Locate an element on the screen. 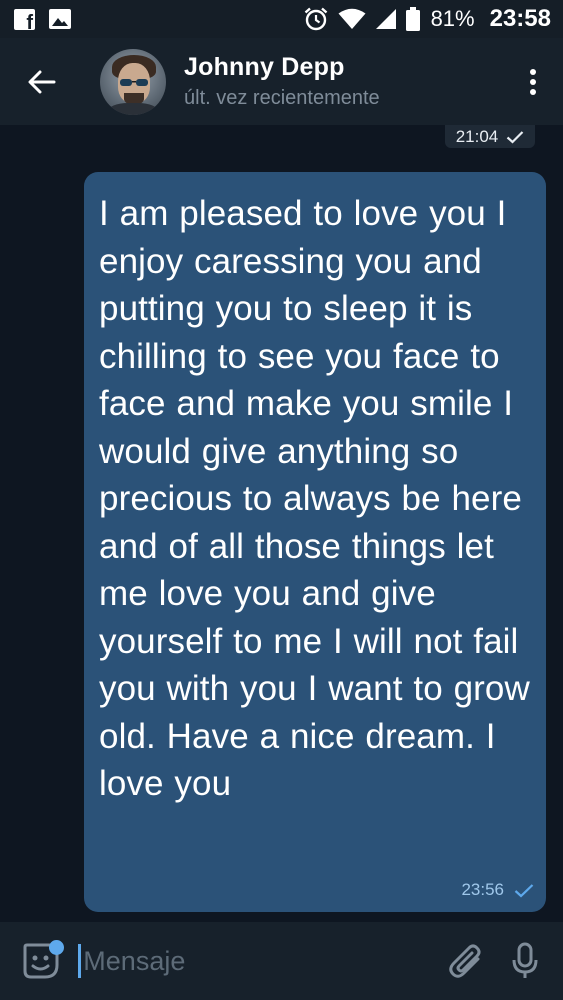 The height and width of the screenshot is (1000, 563). signal-icon is located at coordinates (385, 19).